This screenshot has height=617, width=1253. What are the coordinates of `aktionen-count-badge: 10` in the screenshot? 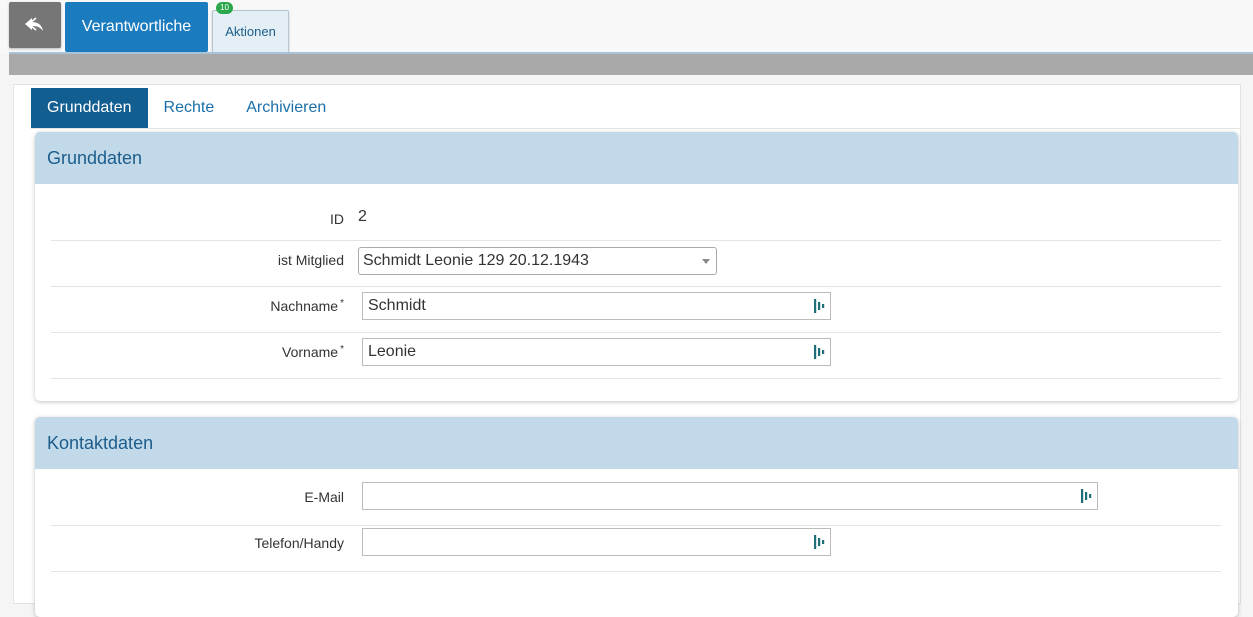 It's located at (224, 8).